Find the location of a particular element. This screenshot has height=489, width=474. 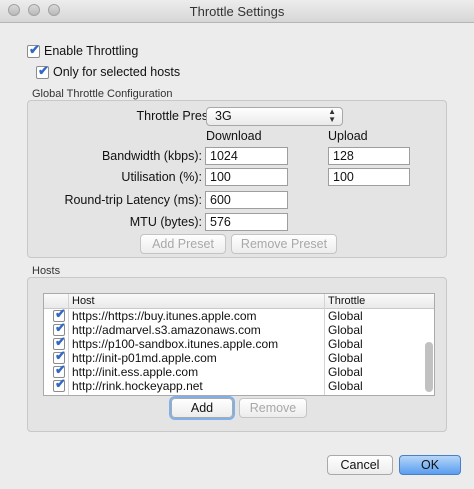

remove-preset-button: Remove Preset is located at coordinates (284, 244).